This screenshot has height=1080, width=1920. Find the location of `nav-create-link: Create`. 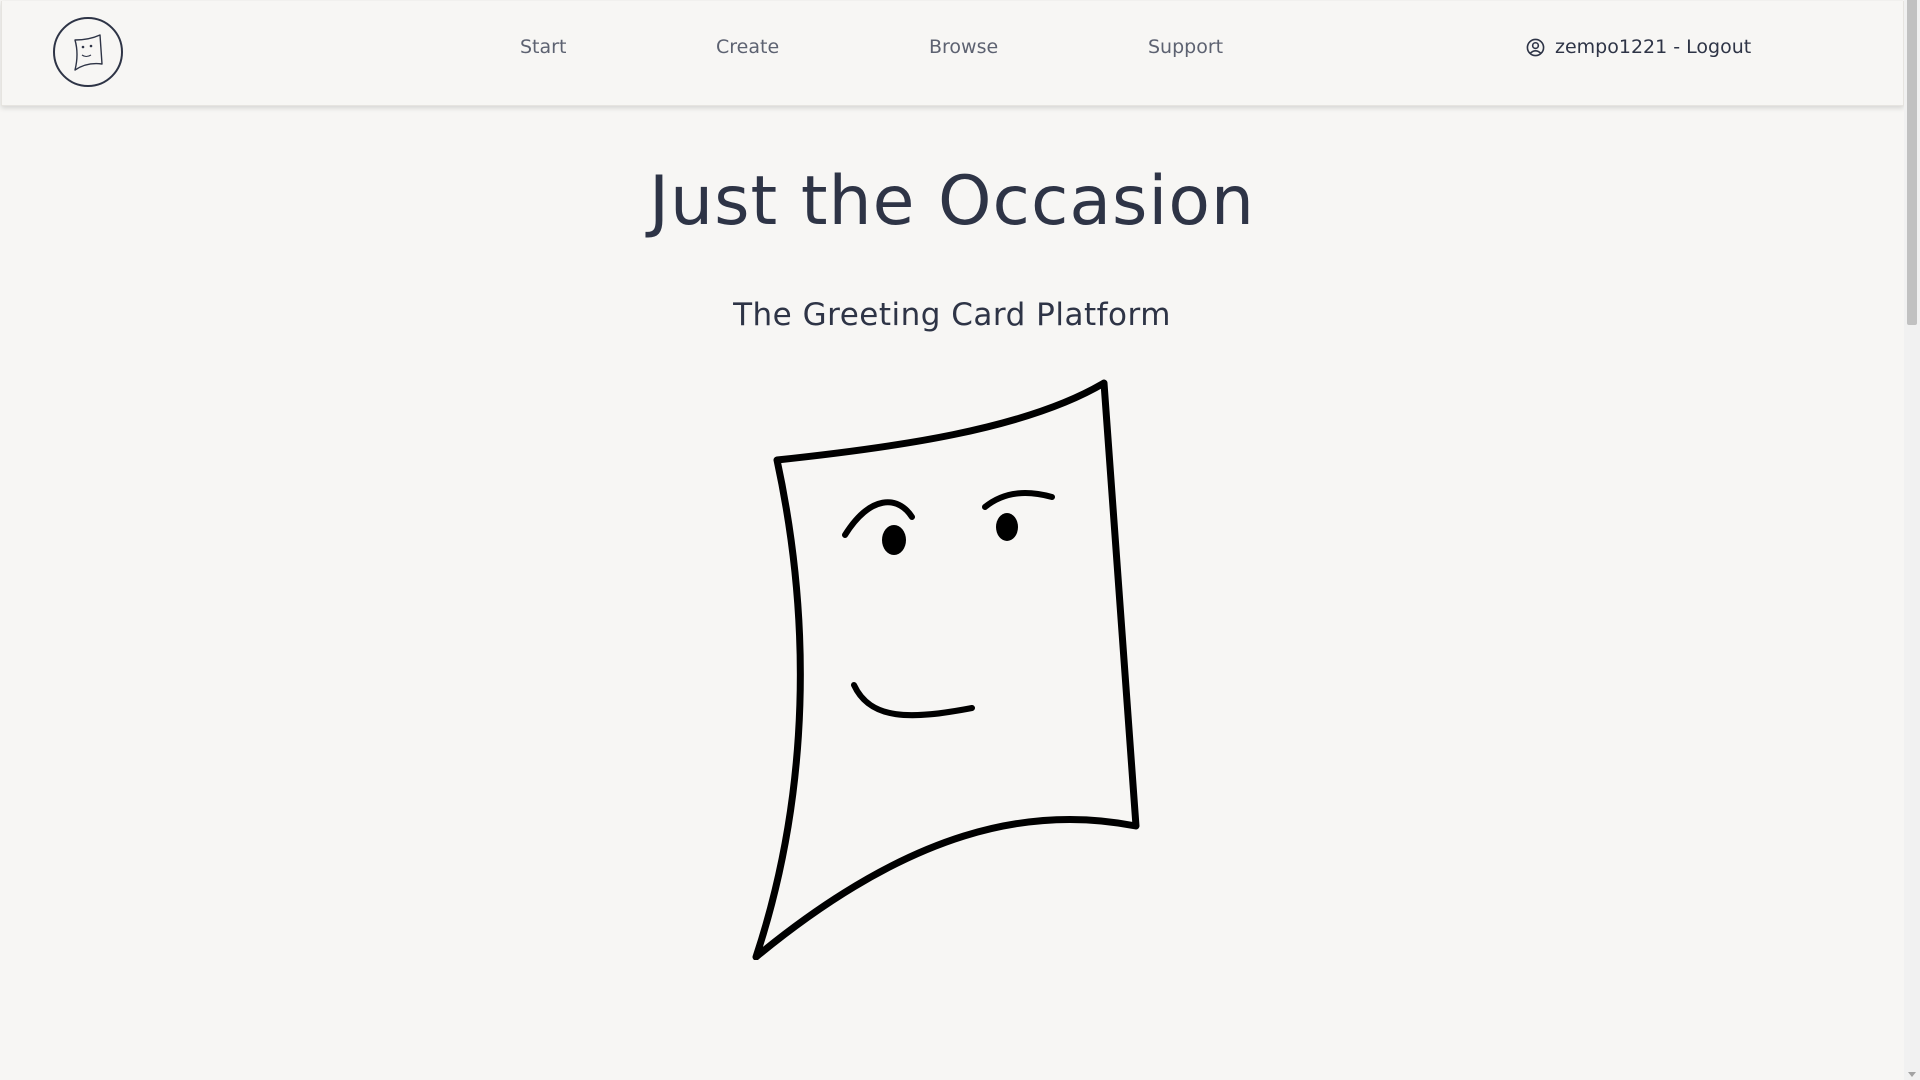

nav-create-link: Create is located at coordinates (747, 47).